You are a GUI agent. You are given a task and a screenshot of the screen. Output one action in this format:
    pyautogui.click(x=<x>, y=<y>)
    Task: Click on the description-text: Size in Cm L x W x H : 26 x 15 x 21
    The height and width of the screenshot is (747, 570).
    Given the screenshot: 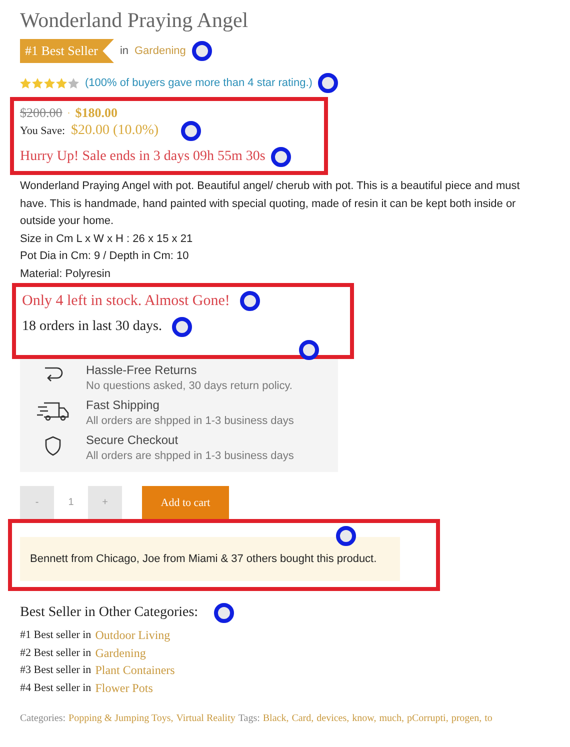 What is the action you would take?
    pyautogui.click(x=107, y=239)
    